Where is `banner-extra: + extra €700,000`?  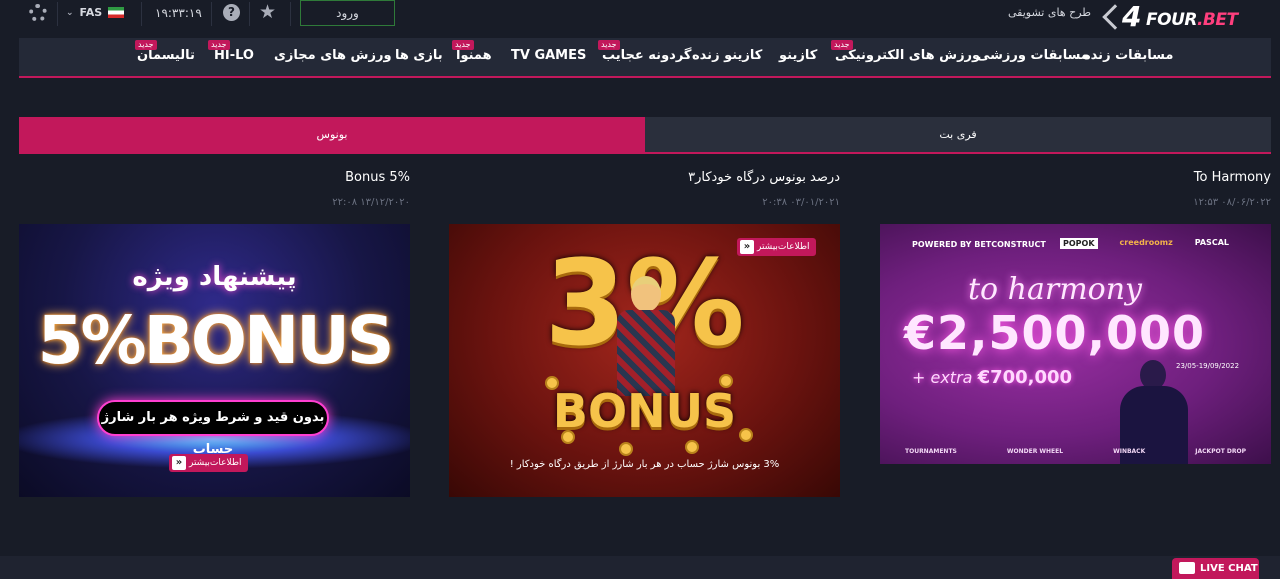 banner-extra: + extra €700,000 is located at coordinates (992, 377).